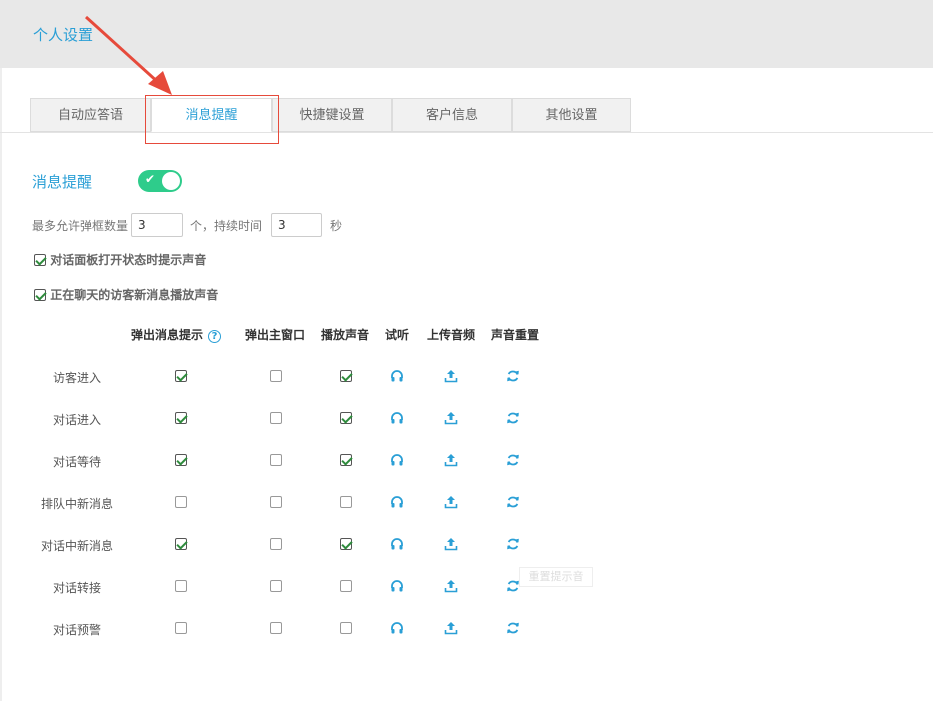 The image size is (933, 701). Describe the element at coordinates (275, 335) in the screenshot. I see `col-popup-main: 弹出主窗口` at that location.